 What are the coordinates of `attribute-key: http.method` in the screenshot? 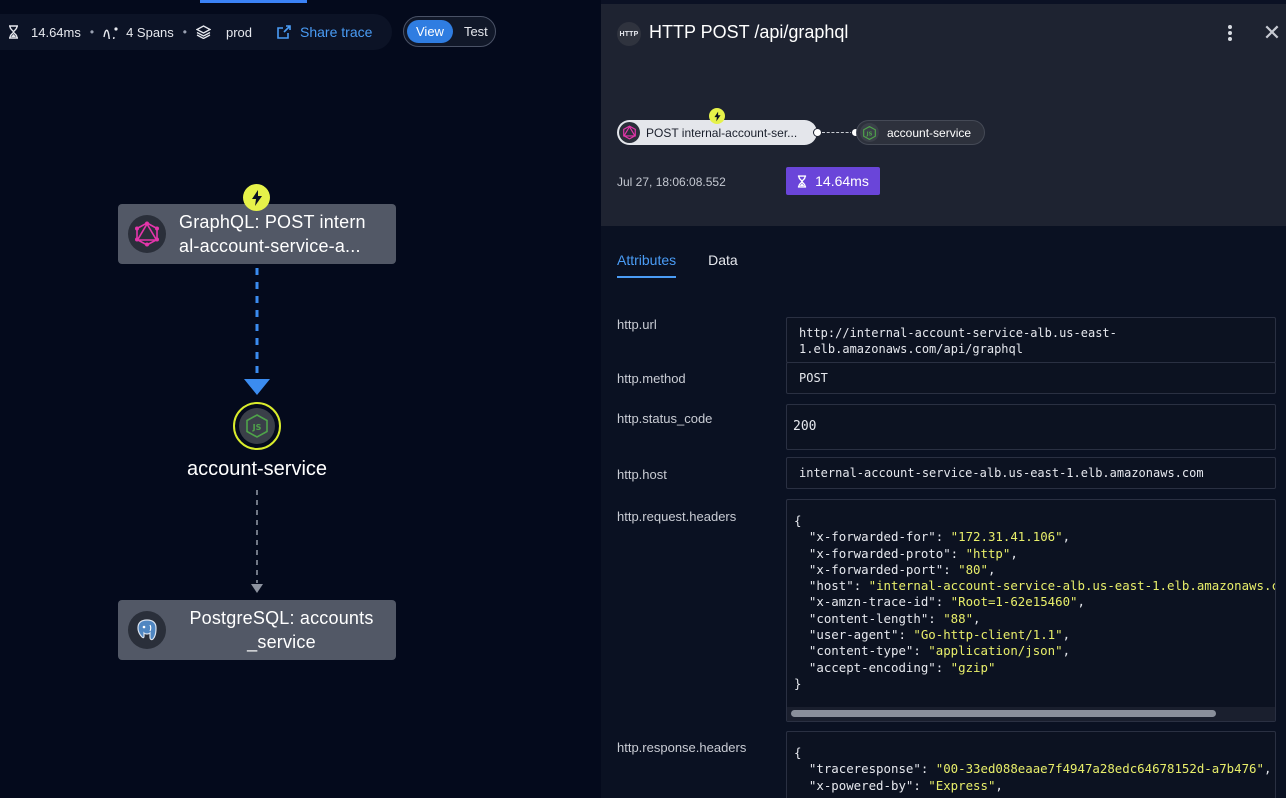 It's located at (651, 378).